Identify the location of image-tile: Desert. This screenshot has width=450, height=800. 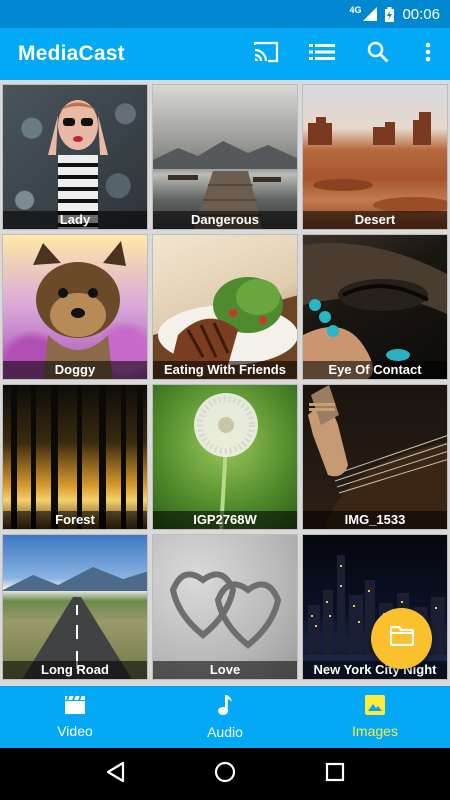
(375, 157).